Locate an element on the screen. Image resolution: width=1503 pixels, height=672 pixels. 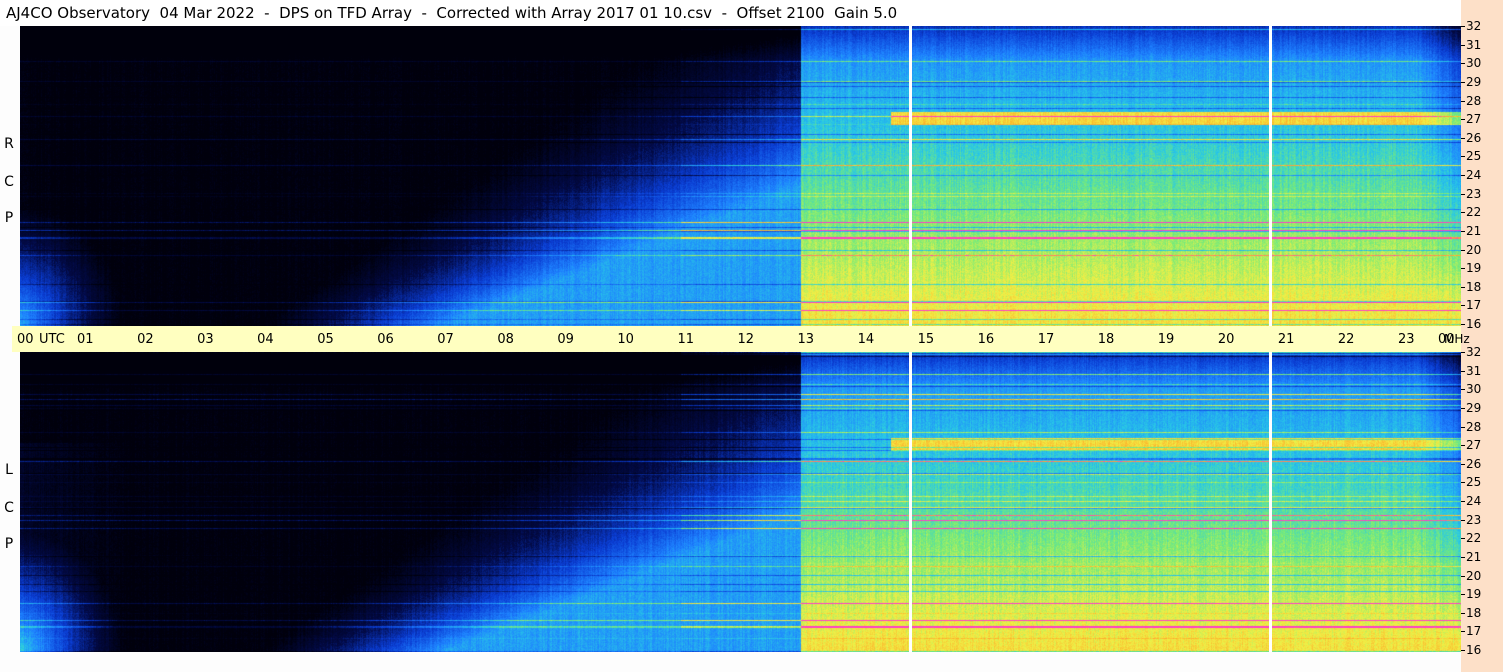
utc-tick-label: 07 is located at coordinates (445, 339).